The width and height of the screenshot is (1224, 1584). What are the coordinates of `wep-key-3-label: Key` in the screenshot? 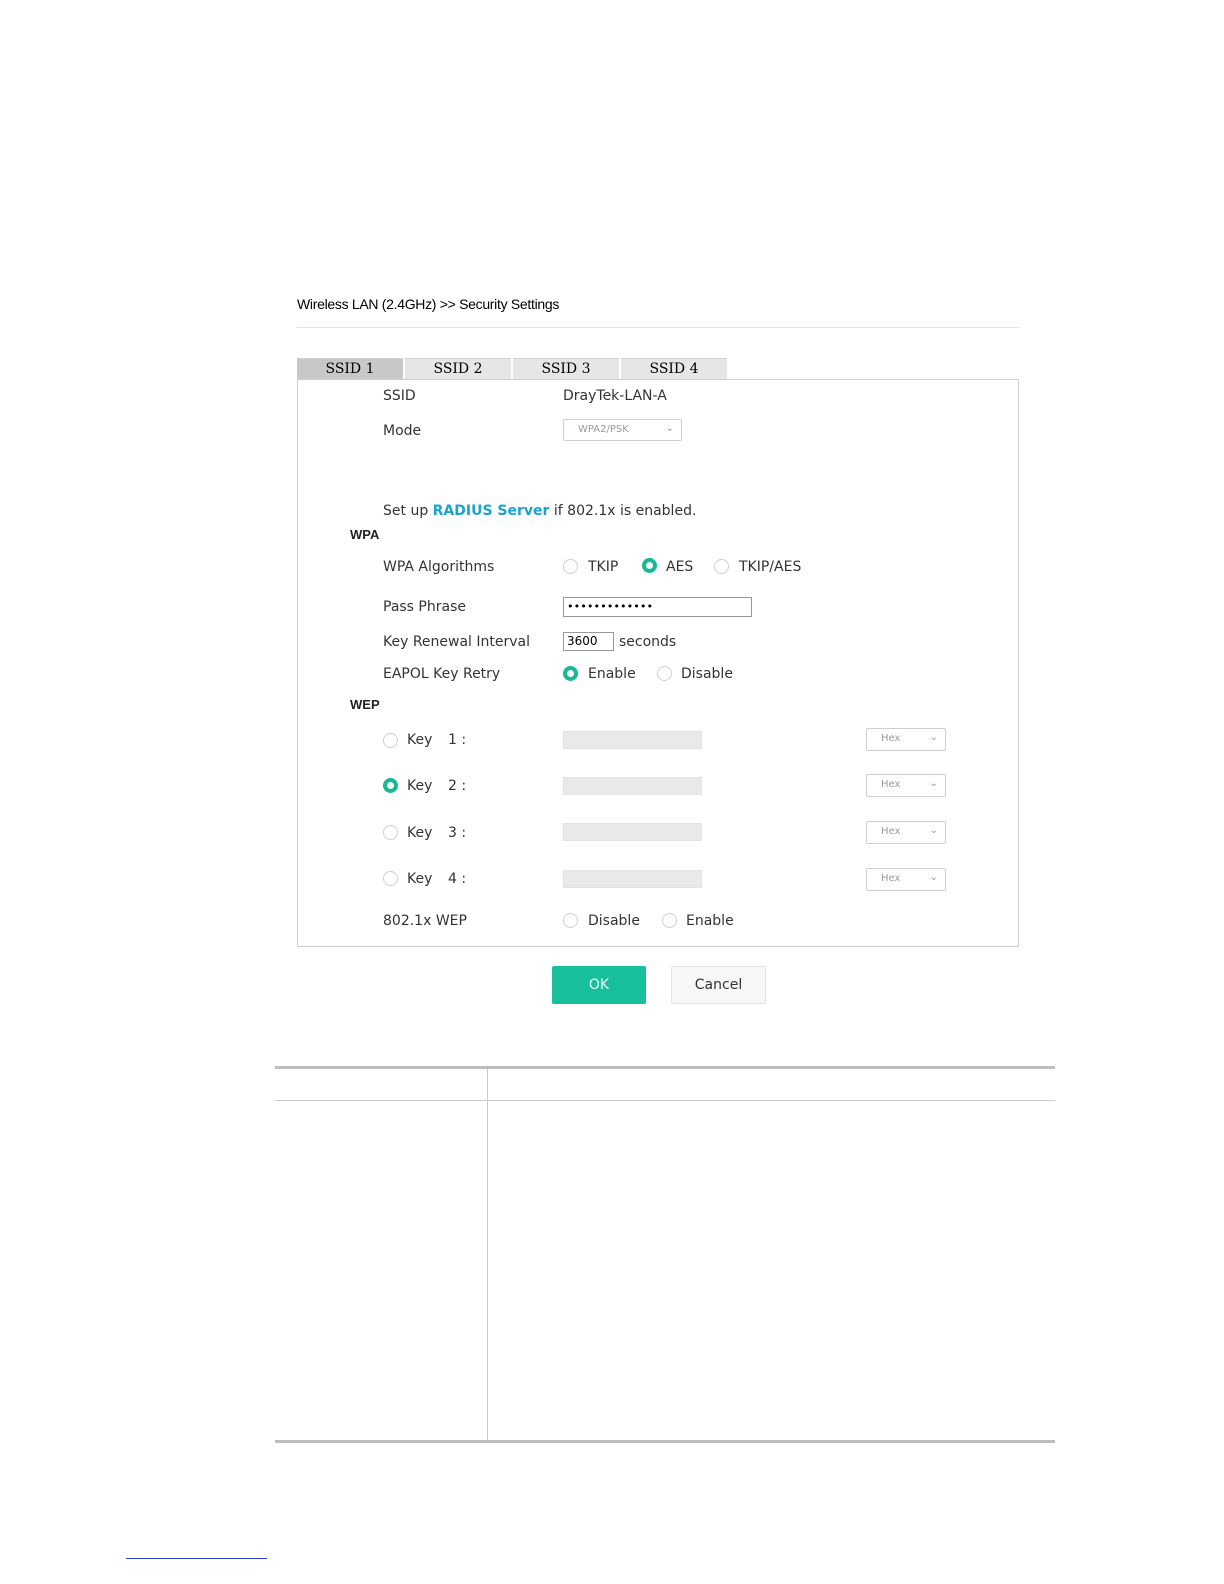 It's located at (420, 833).